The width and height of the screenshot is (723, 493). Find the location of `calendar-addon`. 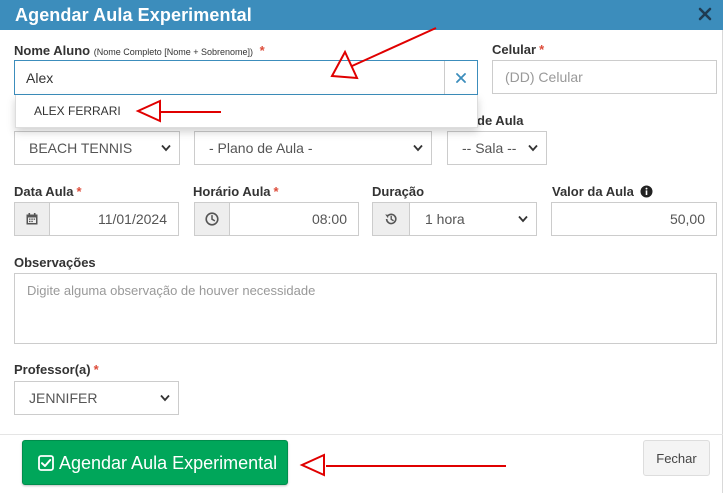

calendar-addon is located at coordinates (32, 219).